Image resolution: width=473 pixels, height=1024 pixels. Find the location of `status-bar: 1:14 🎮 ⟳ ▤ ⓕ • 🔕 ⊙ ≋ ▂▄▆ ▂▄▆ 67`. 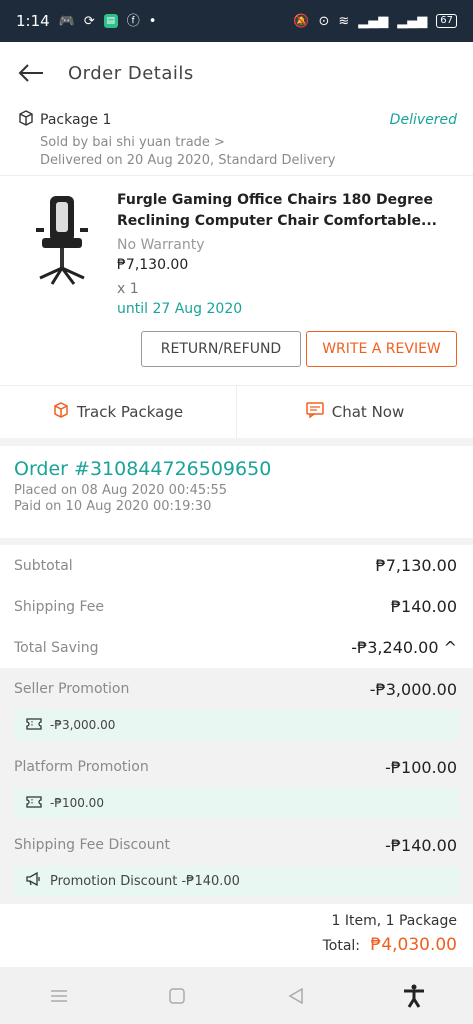

status-bar: 1:14 🎮 ⟳ ▤ ⓕ • 🔕 ⊙ ≋ ▂▄▆ ▂▄▆ 67 is located at coordinates (236, 21).